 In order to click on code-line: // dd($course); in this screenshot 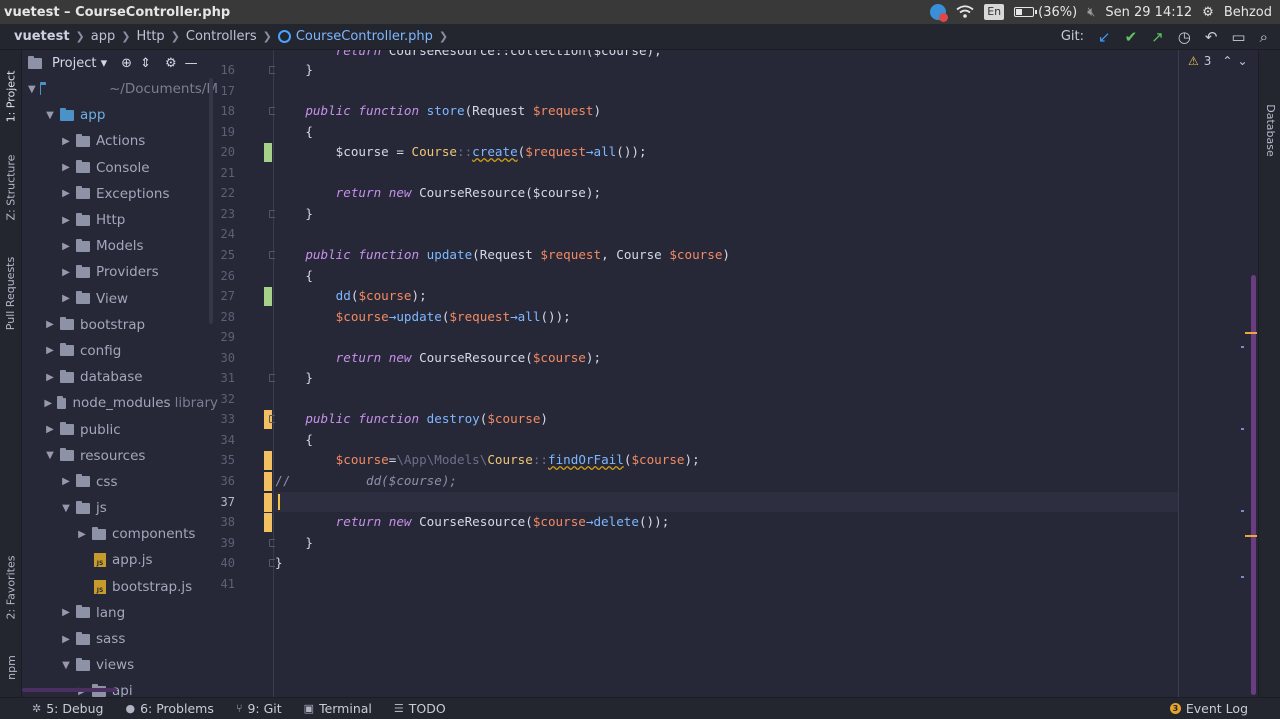, I will do `click(726, 481)`.